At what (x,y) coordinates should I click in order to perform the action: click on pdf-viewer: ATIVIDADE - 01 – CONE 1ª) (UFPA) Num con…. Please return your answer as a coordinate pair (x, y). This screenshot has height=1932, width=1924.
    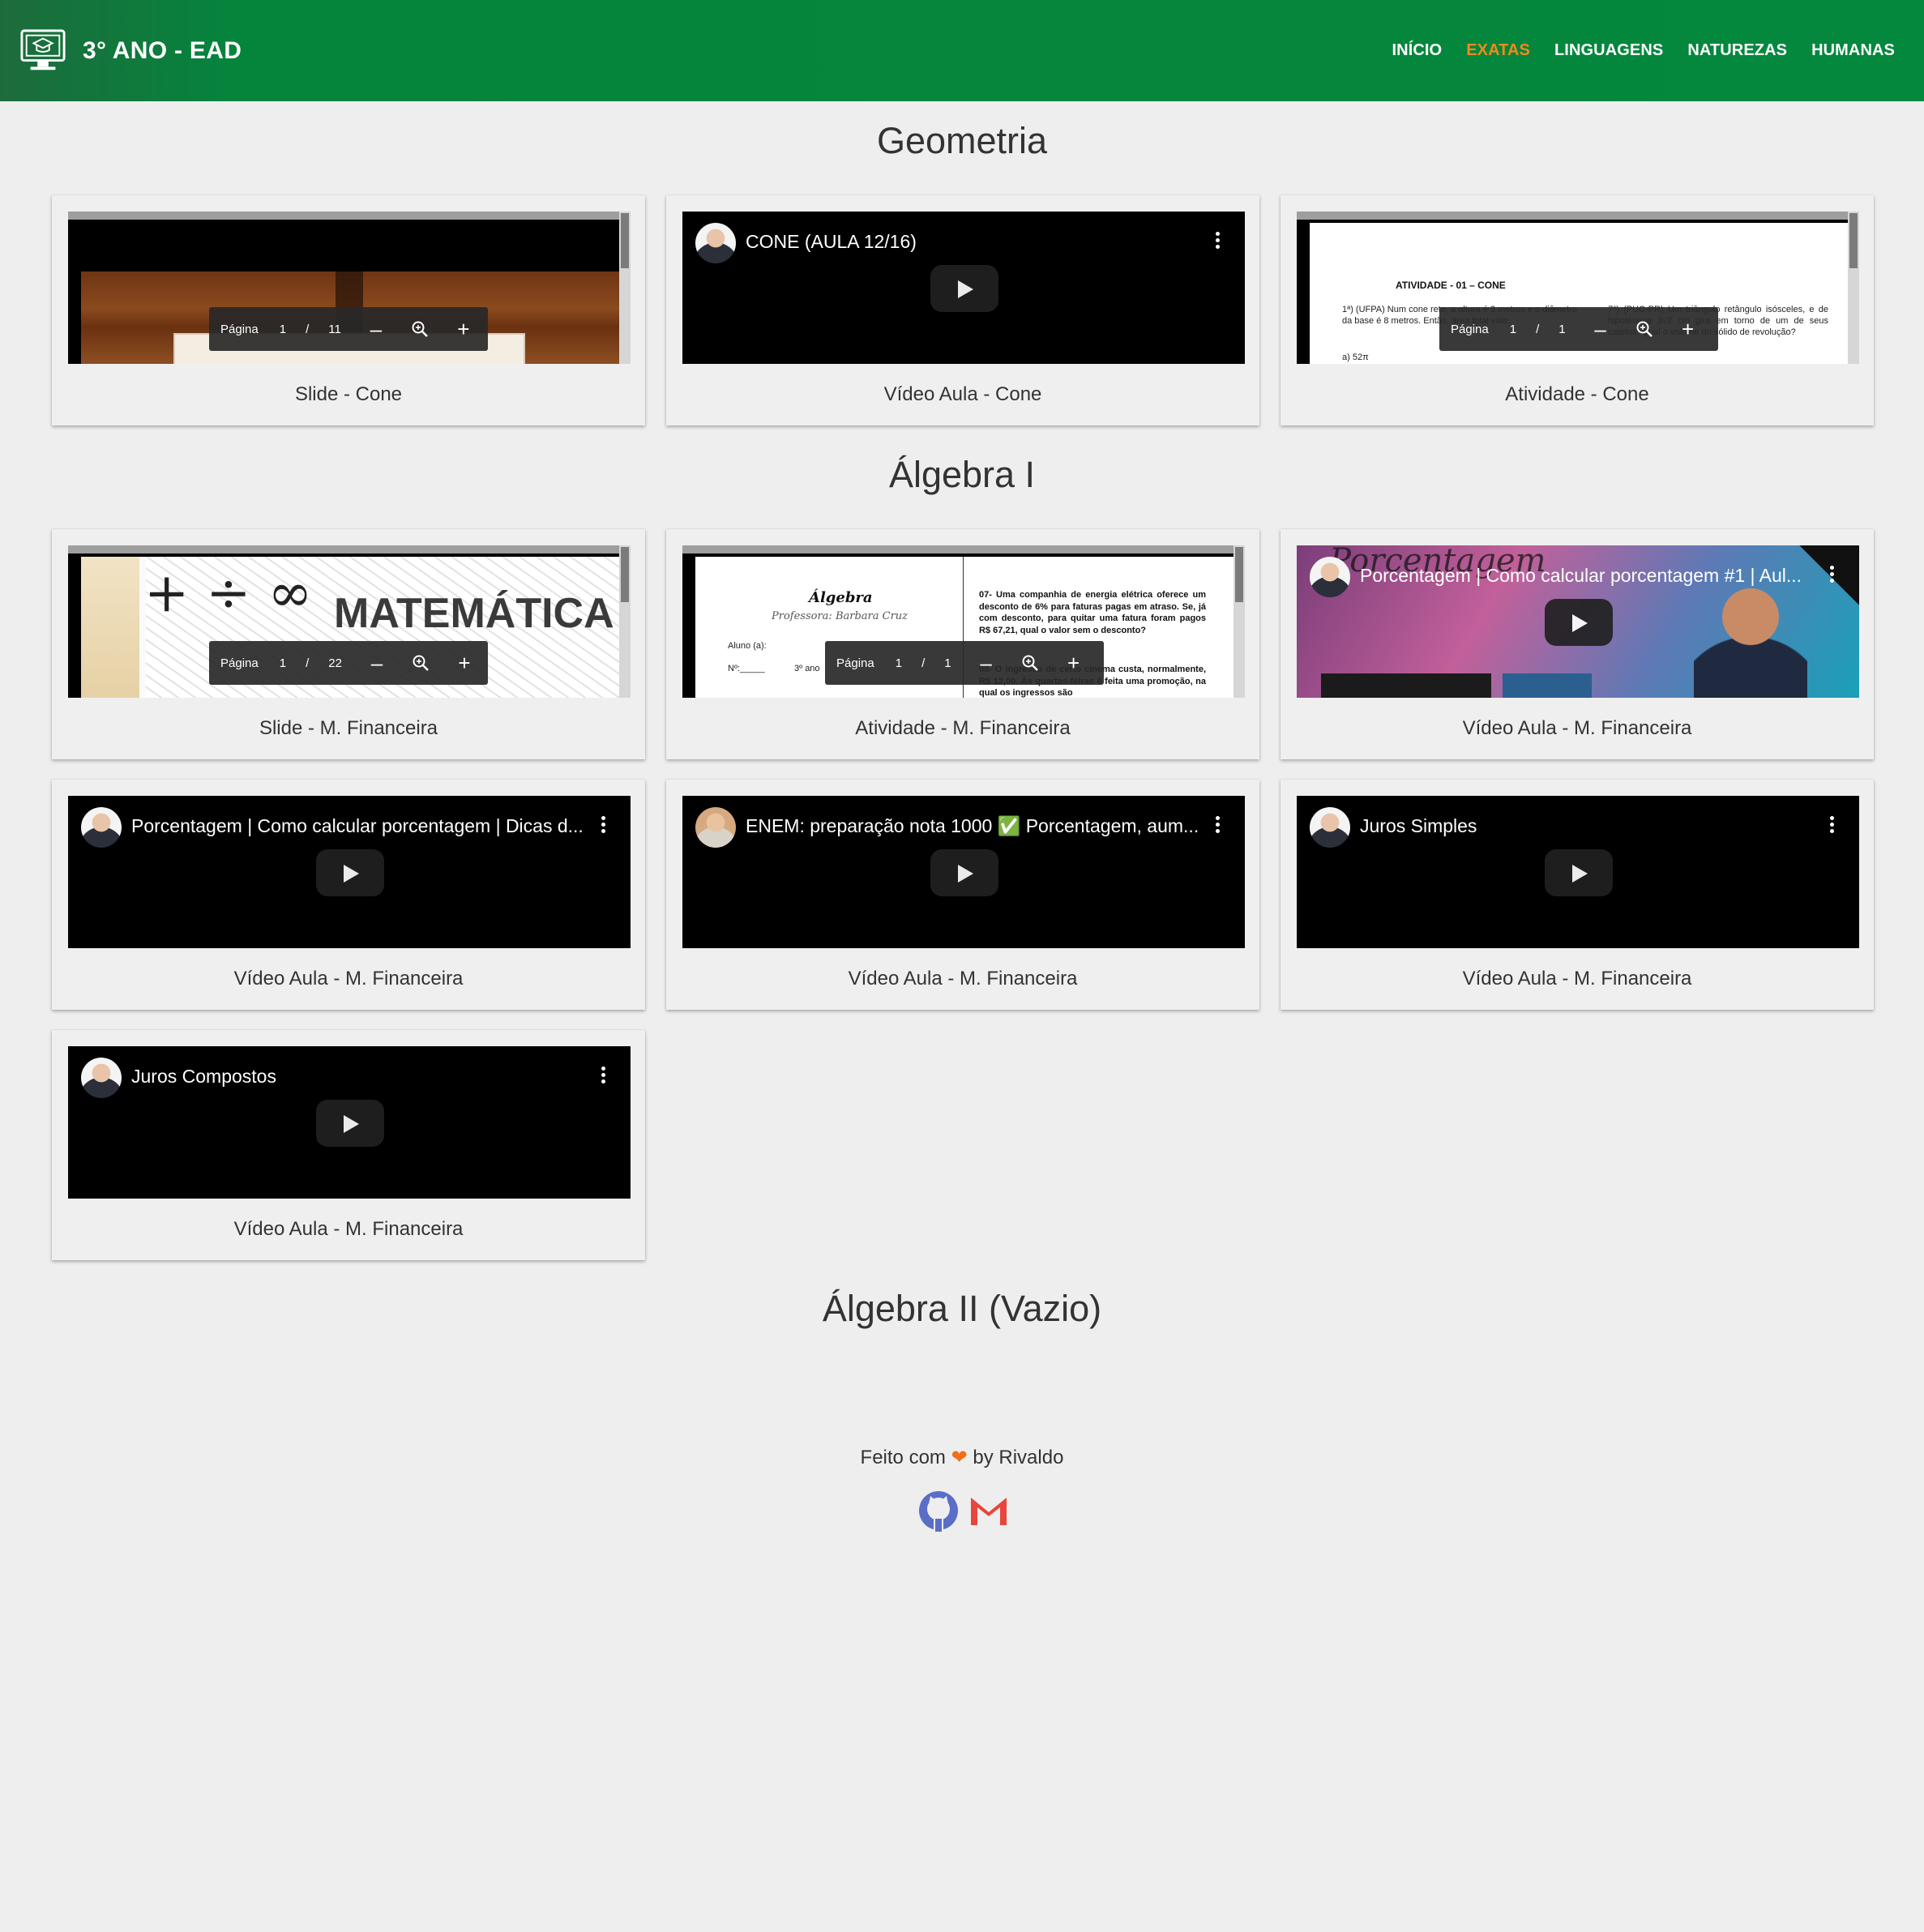
    Looking at the image, I should click on (1578, 288).